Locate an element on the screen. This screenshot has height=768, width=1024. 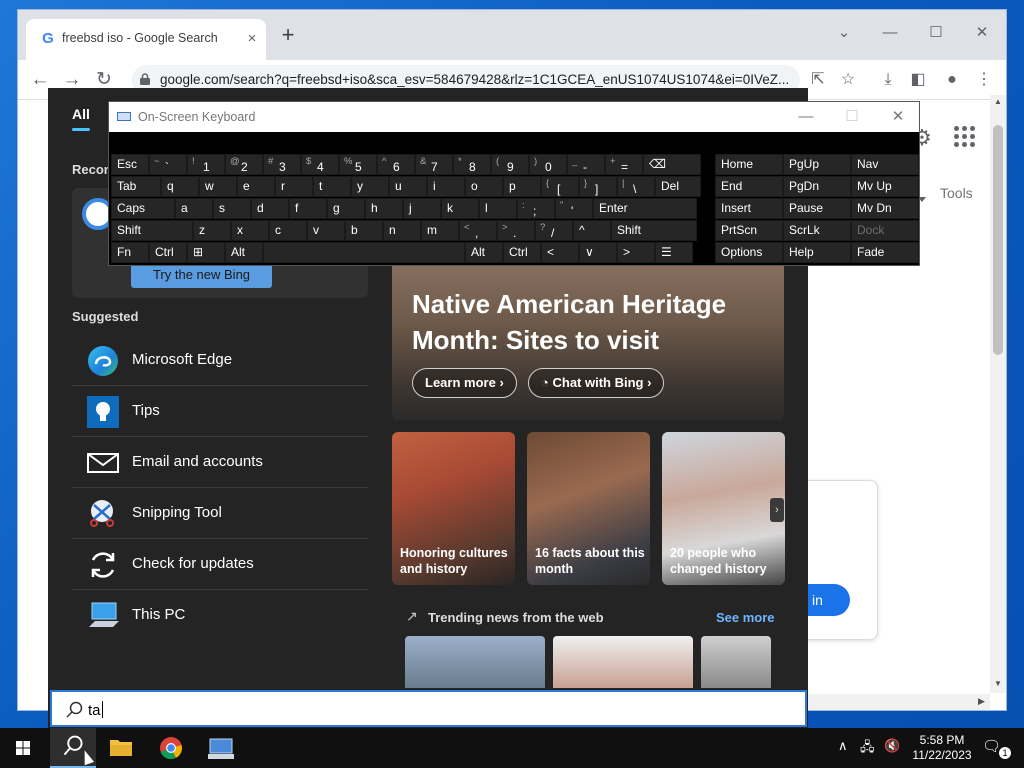
osk-key-fn: Fn is located at coordinates (130, 252).